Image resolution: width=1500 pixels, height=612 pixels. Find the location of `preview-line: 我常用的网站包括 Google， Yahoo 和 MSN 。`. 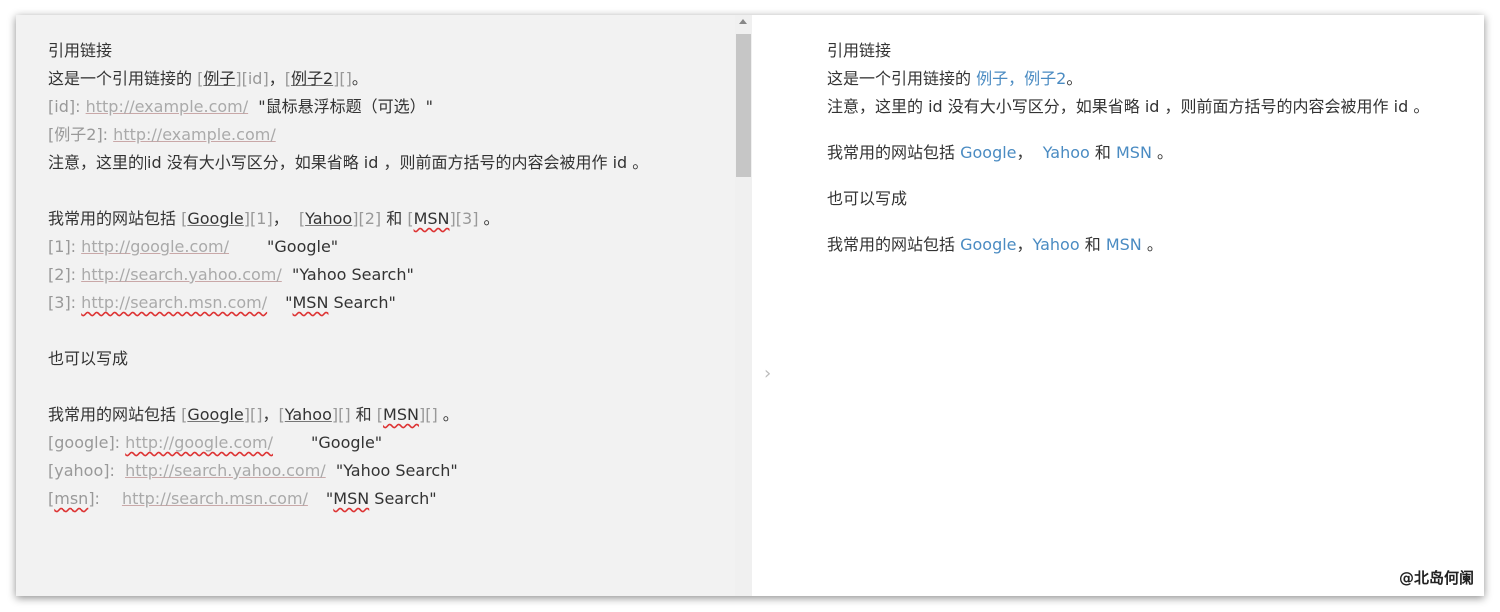

preview-line: 我常用的网站包括 Google， Yahoo 和 MSN 。 is located at coordinates (1150, 153).